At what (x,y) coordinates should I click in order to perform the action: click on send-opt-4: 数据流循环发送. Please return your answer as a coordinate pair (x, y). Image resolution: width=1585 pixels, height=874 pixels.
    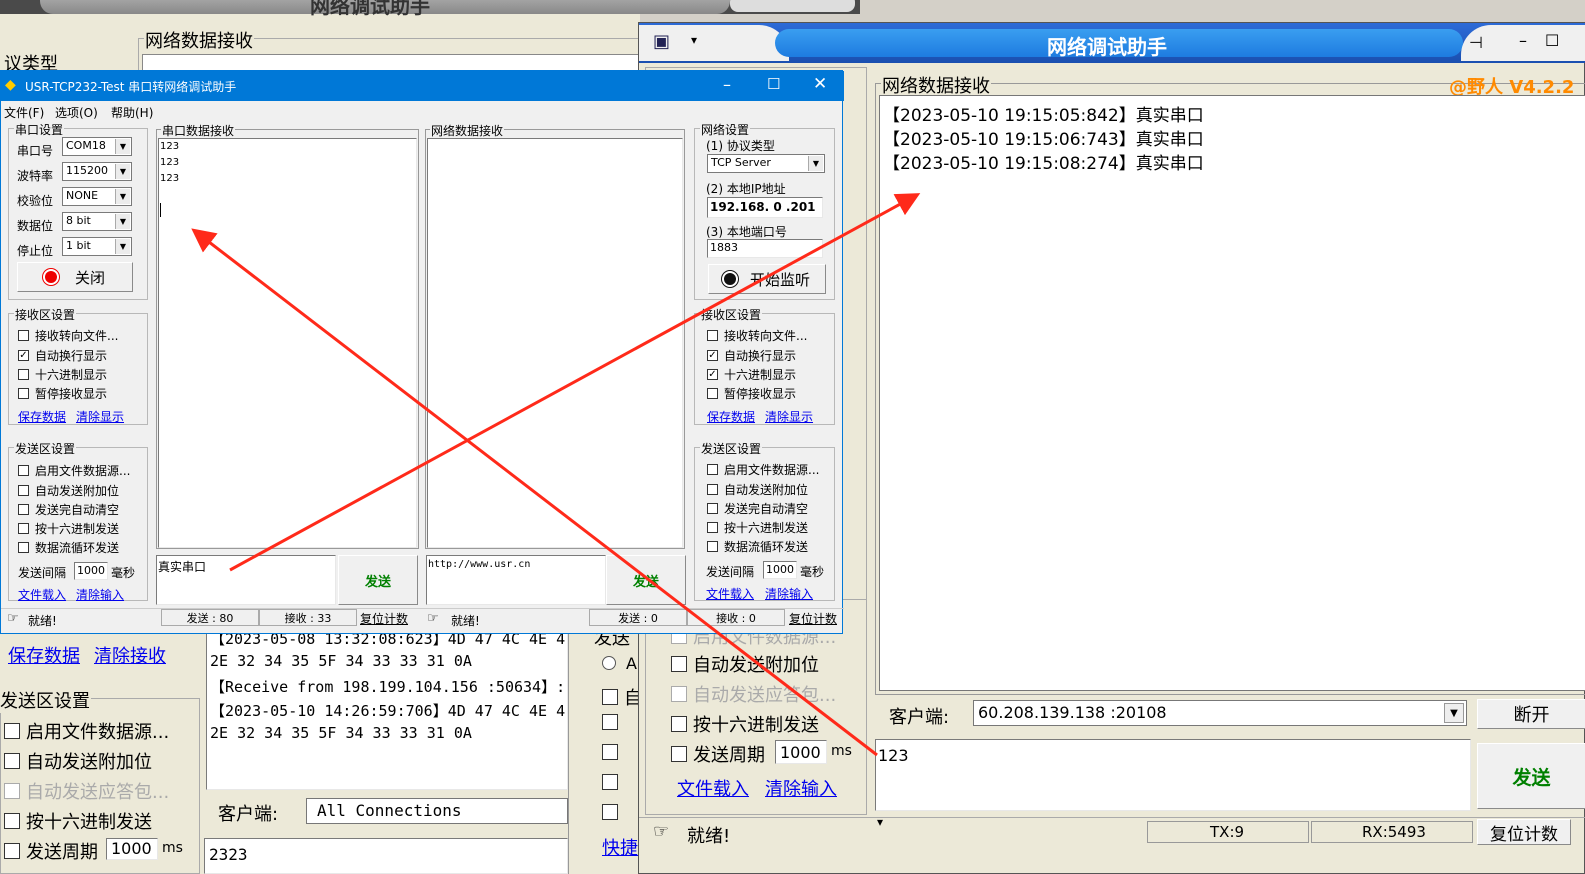
    Looking at the image, I should click on (68, 547).